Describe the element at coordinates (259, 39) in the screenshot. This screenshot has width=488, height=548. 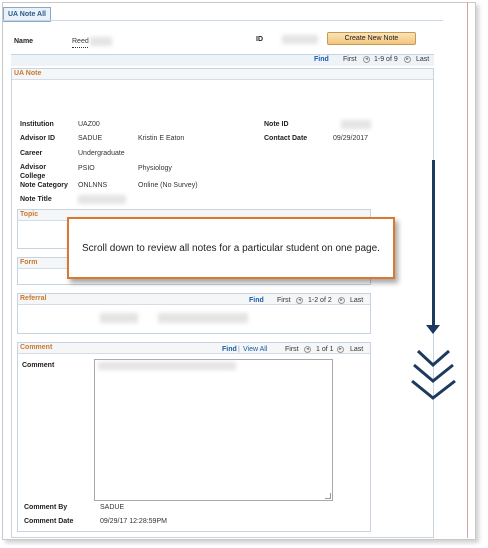
I see `id-label: ID` at that location.